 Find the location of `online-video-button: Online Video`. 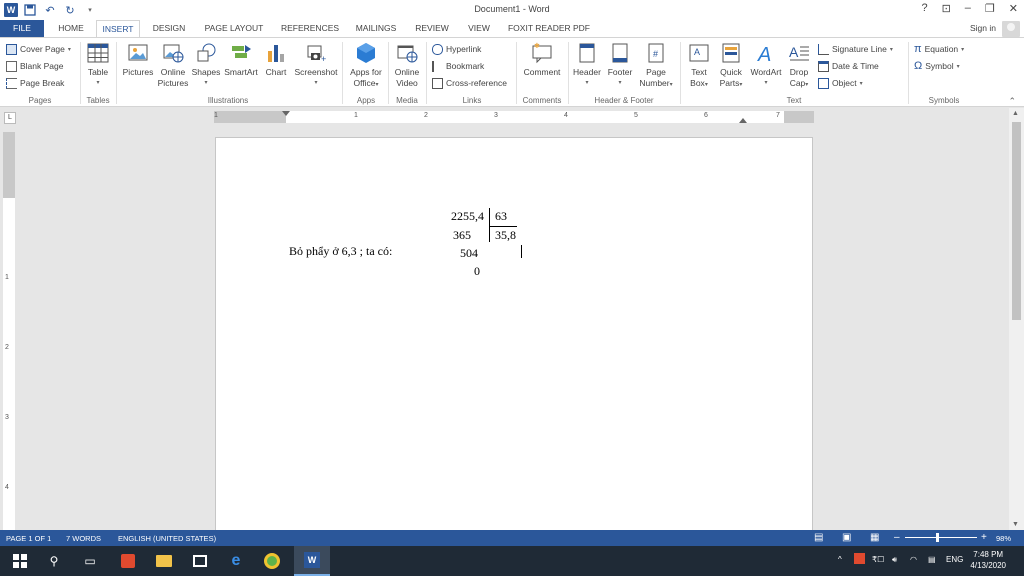

online-video-button: Online Video is located at coordinates (407, 65).